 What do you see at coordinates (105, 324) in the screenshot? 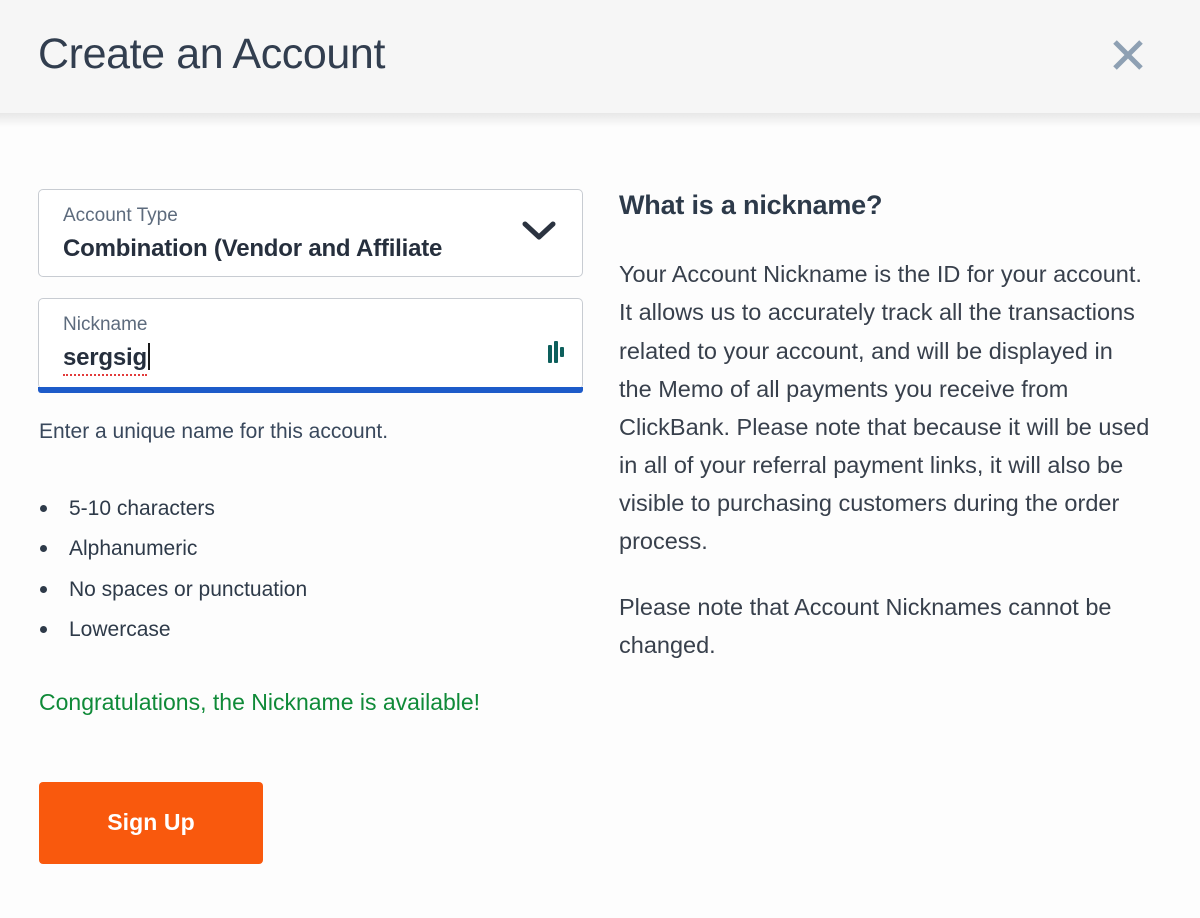
I see `nickname-label: Nickname` at bounding box center [105, 324].